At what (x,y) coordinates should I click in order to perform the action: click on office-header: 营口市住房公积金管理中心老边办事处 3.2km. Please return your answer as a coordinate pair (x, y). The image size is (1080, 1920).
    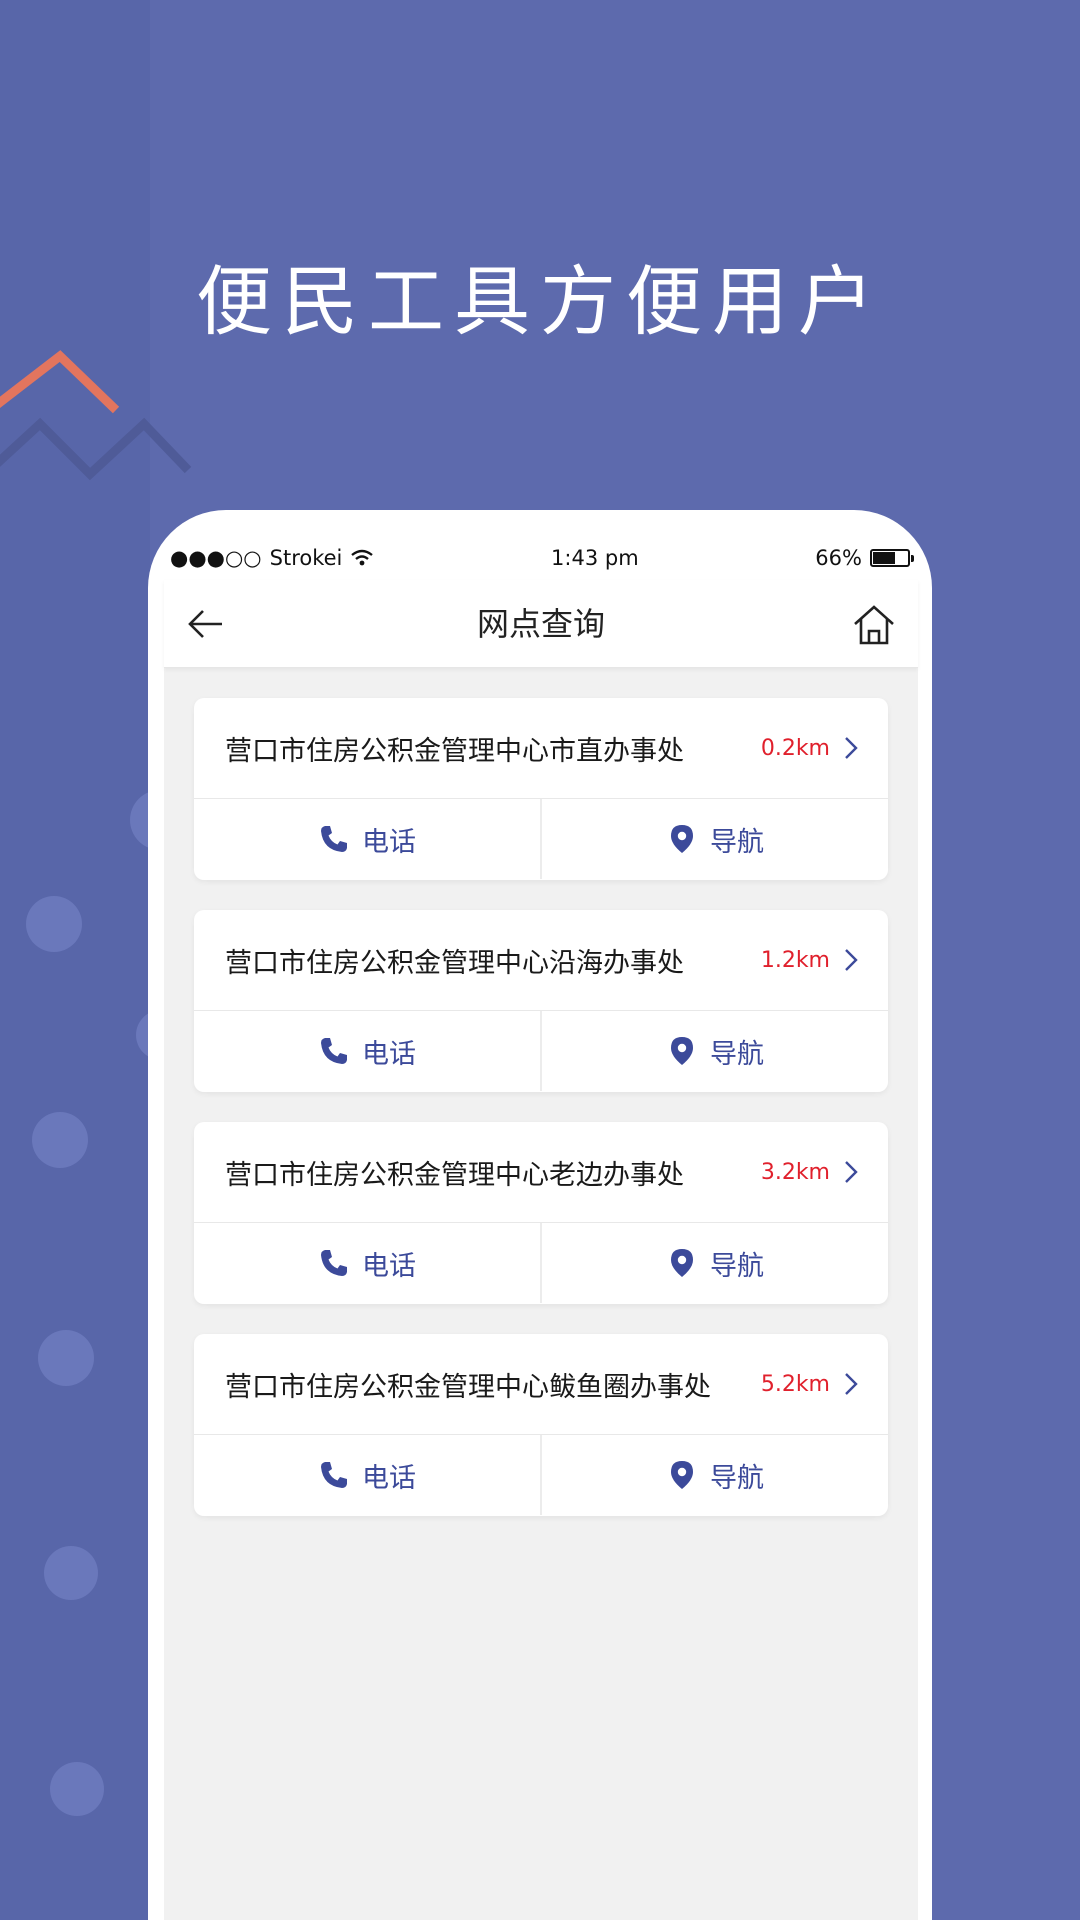
    Looking at the image, I should click on (541, 1172).